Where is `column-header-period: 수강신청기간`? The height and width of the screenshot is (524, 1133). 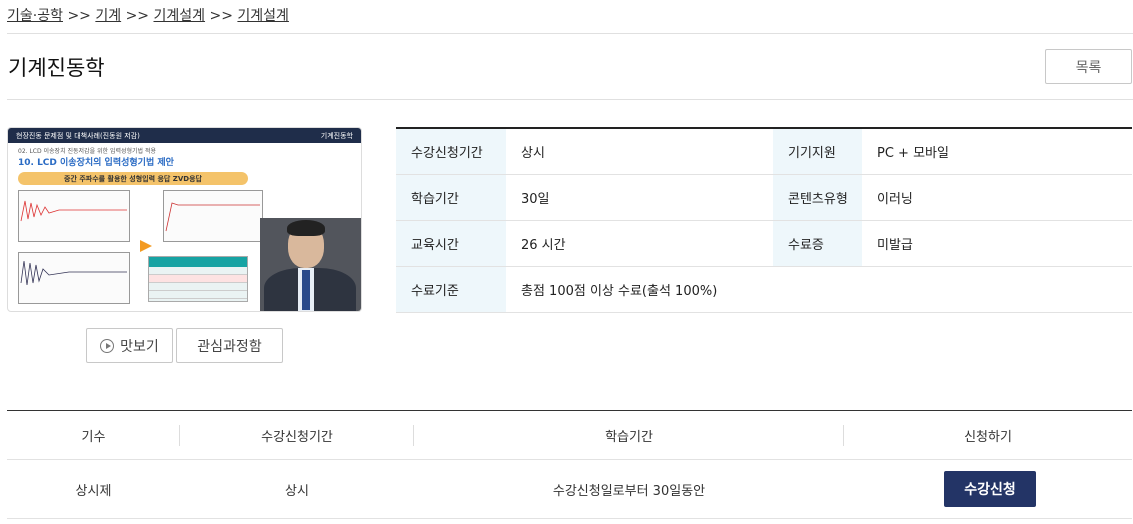 column-header-period: 수강신청기간 is located at coordinates (297, 435).